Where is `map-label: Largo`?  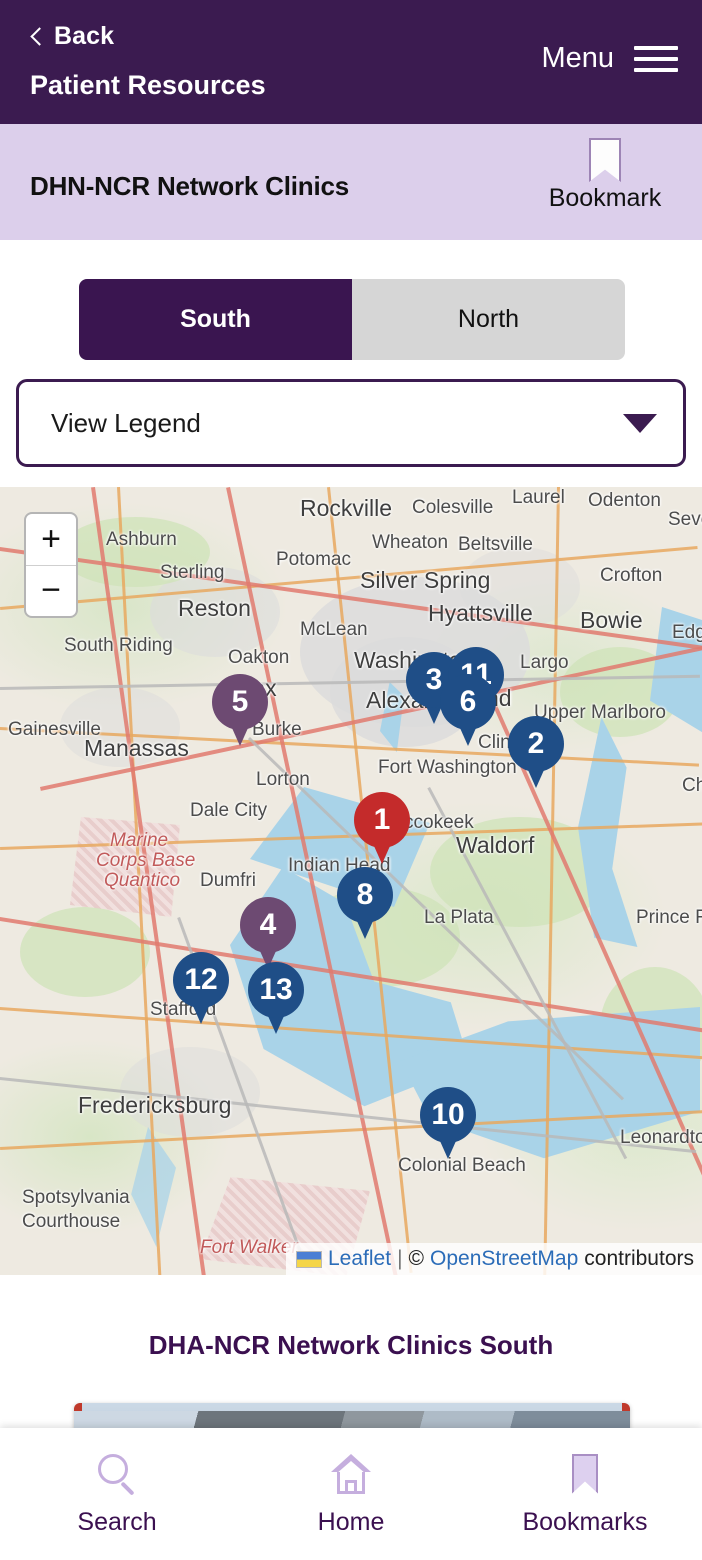 map-label: Largo is located at coordinates (544, 662).